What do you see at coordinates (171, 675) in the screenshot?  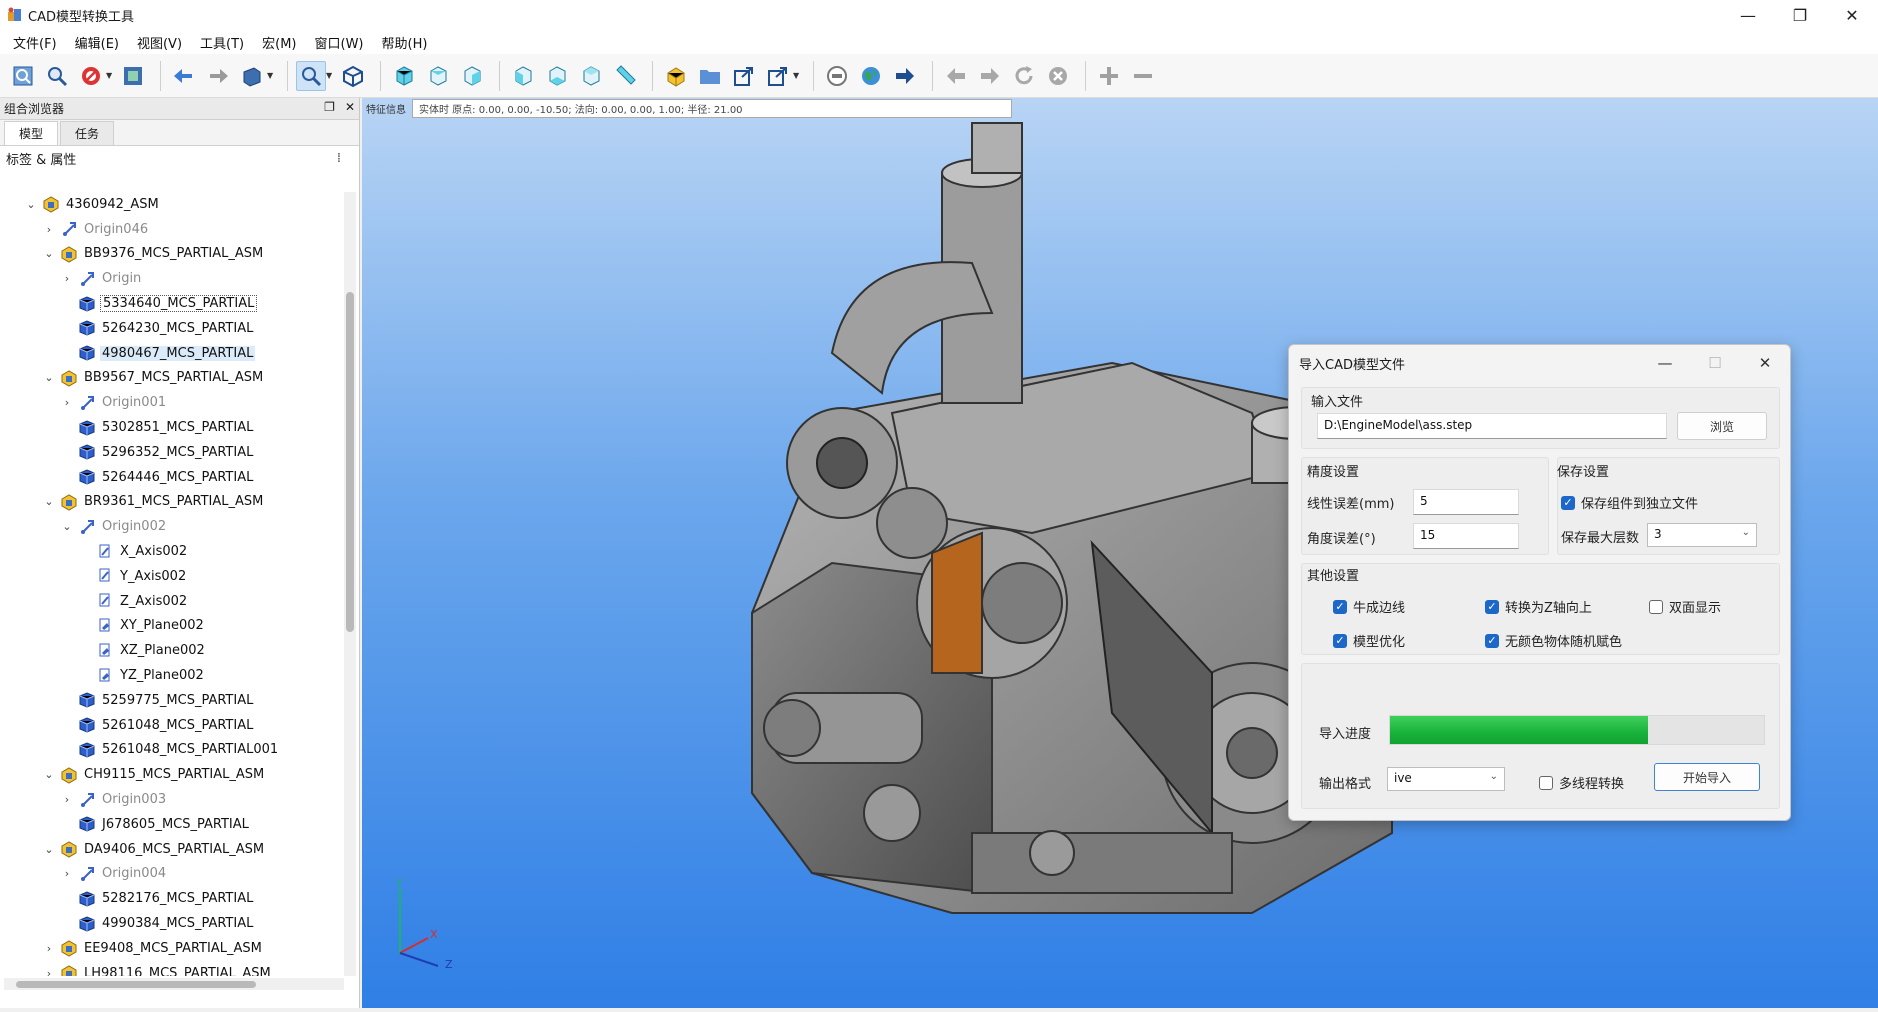 I see `tree-item: YZ_Plane002` at bounding box center [171, 675].